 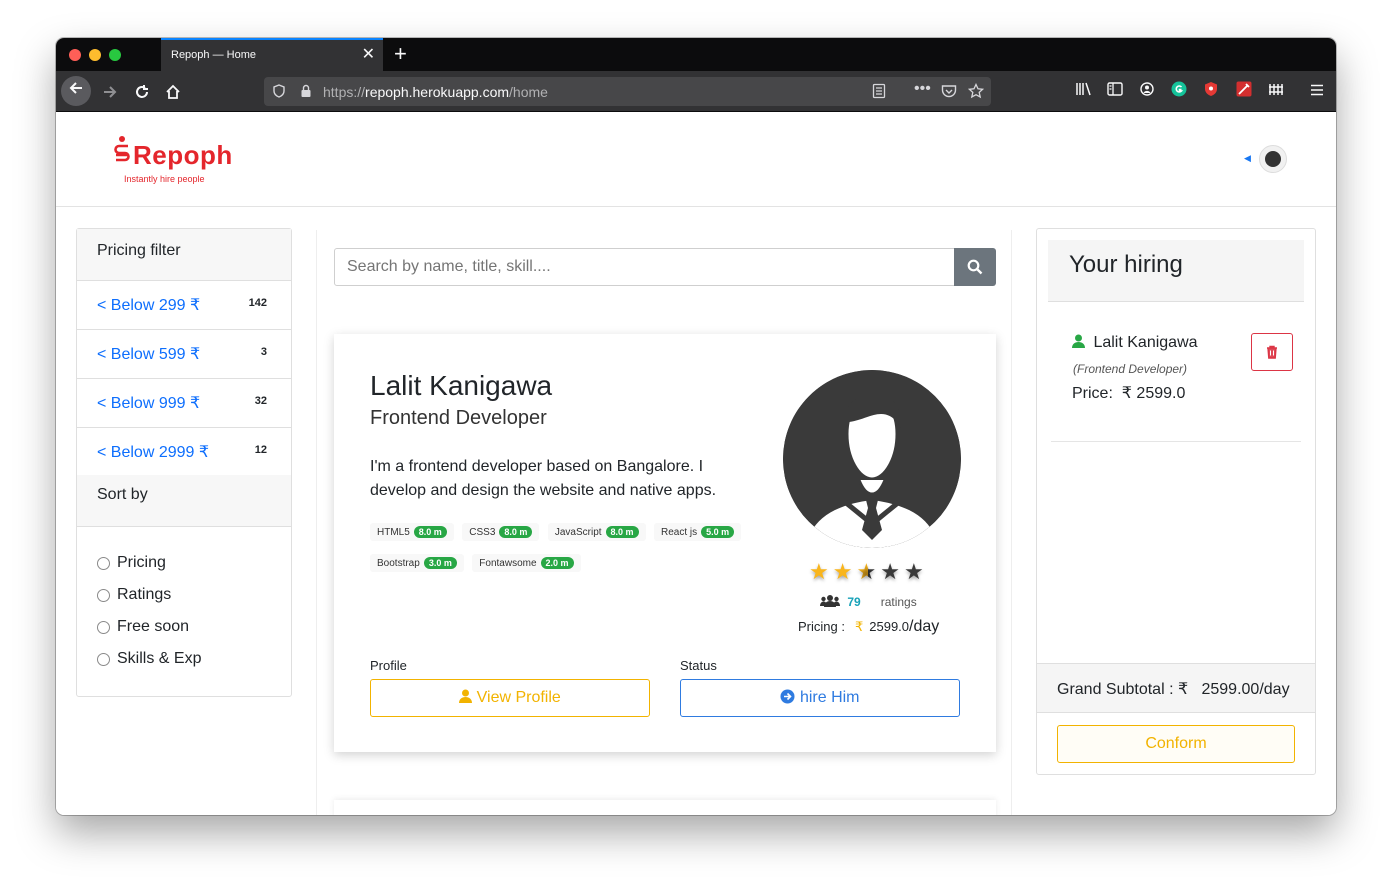 What do you see at coordinates (1244, 91) in the screenshot?
I see `picker-extension-icon` at bounding box center [1244, 91].